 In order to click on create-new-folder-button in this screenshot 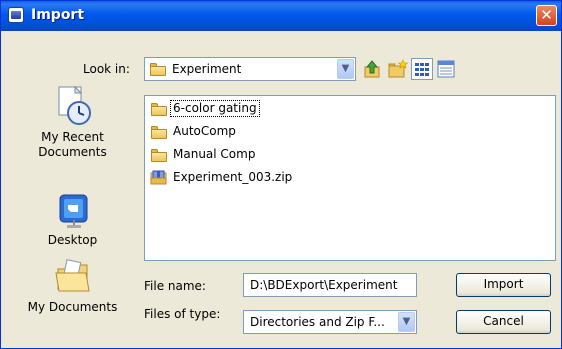, I will do `click(398, 69)`.